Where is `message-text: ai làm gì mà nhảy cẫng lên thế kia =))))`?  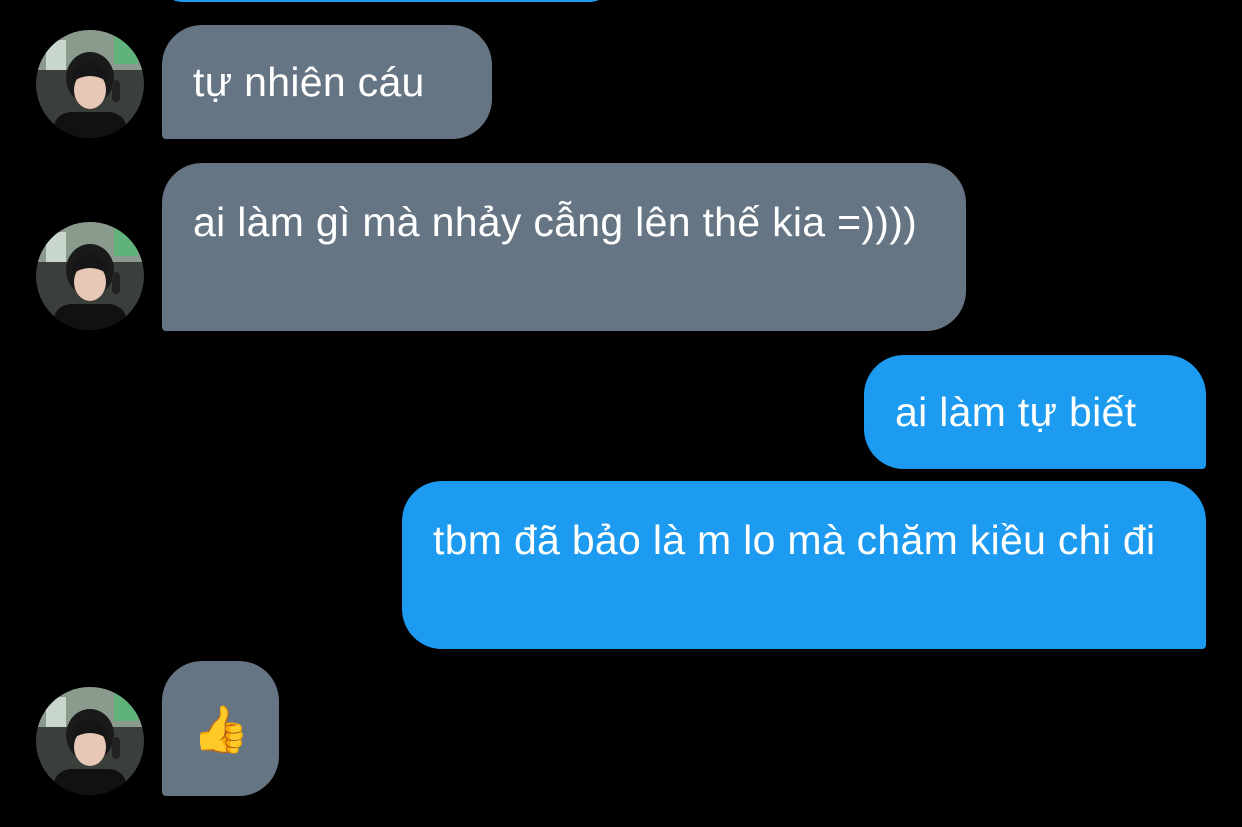 message-text: ai làm gì mà nhảy cẫng lên thế kia =)))) is located at coordinates (555, 222).